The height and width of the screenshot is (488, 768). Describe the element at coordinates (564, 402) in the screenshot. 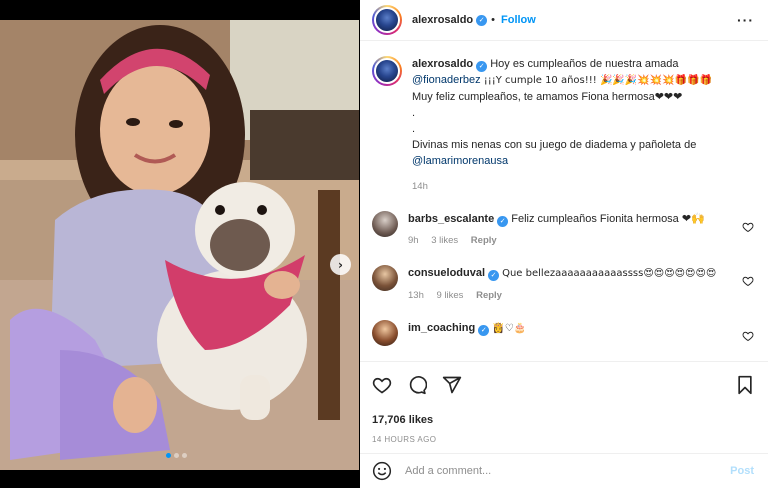

I see `post-actions: 17,706 likes 14 HOURS AGO` at that location.